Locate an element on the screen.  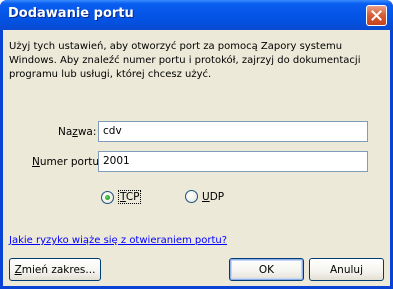
ok-label: OK is located at coordinates (266, 269).